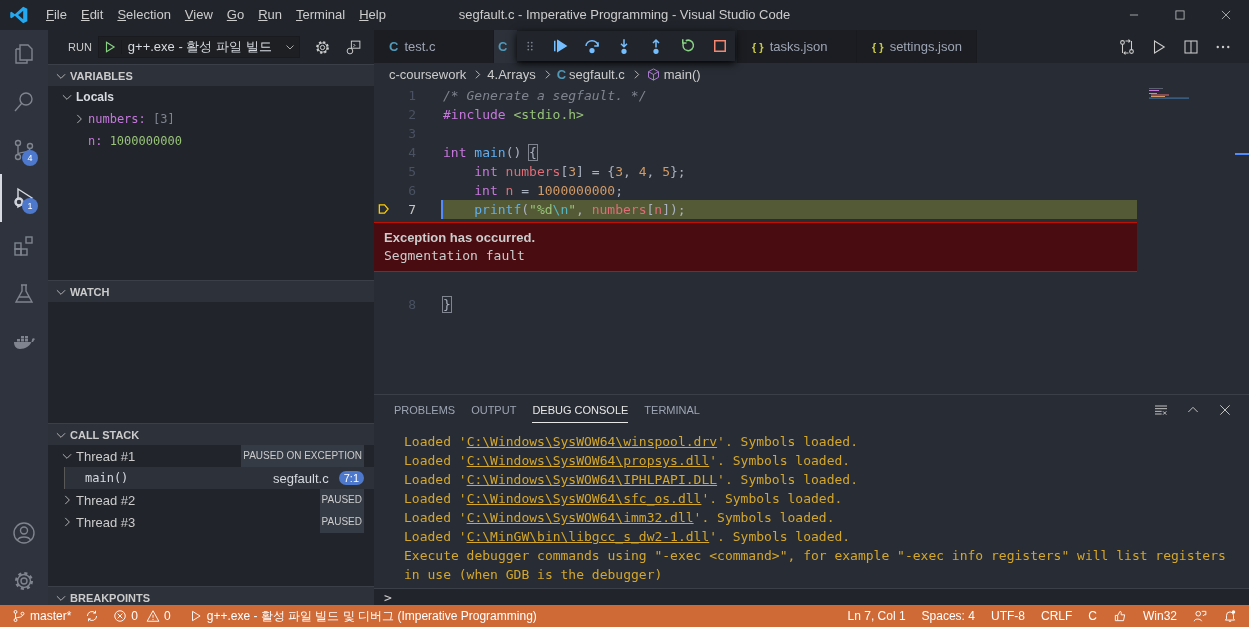 The height and width of the screenshot is (627, 1249). What do you see at coordinates (1191, 46) in the screenshot?
I see `split-editor-icon` at bounding box center [1191, 46].